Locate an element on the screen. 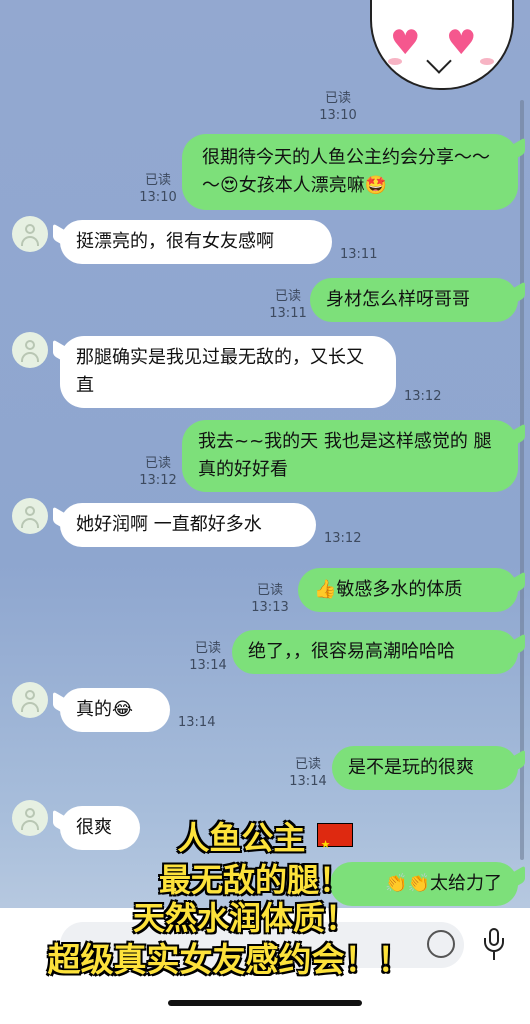  overlay-caption-line2: 最无敌的腿！ is located at coordinates (260, 880).